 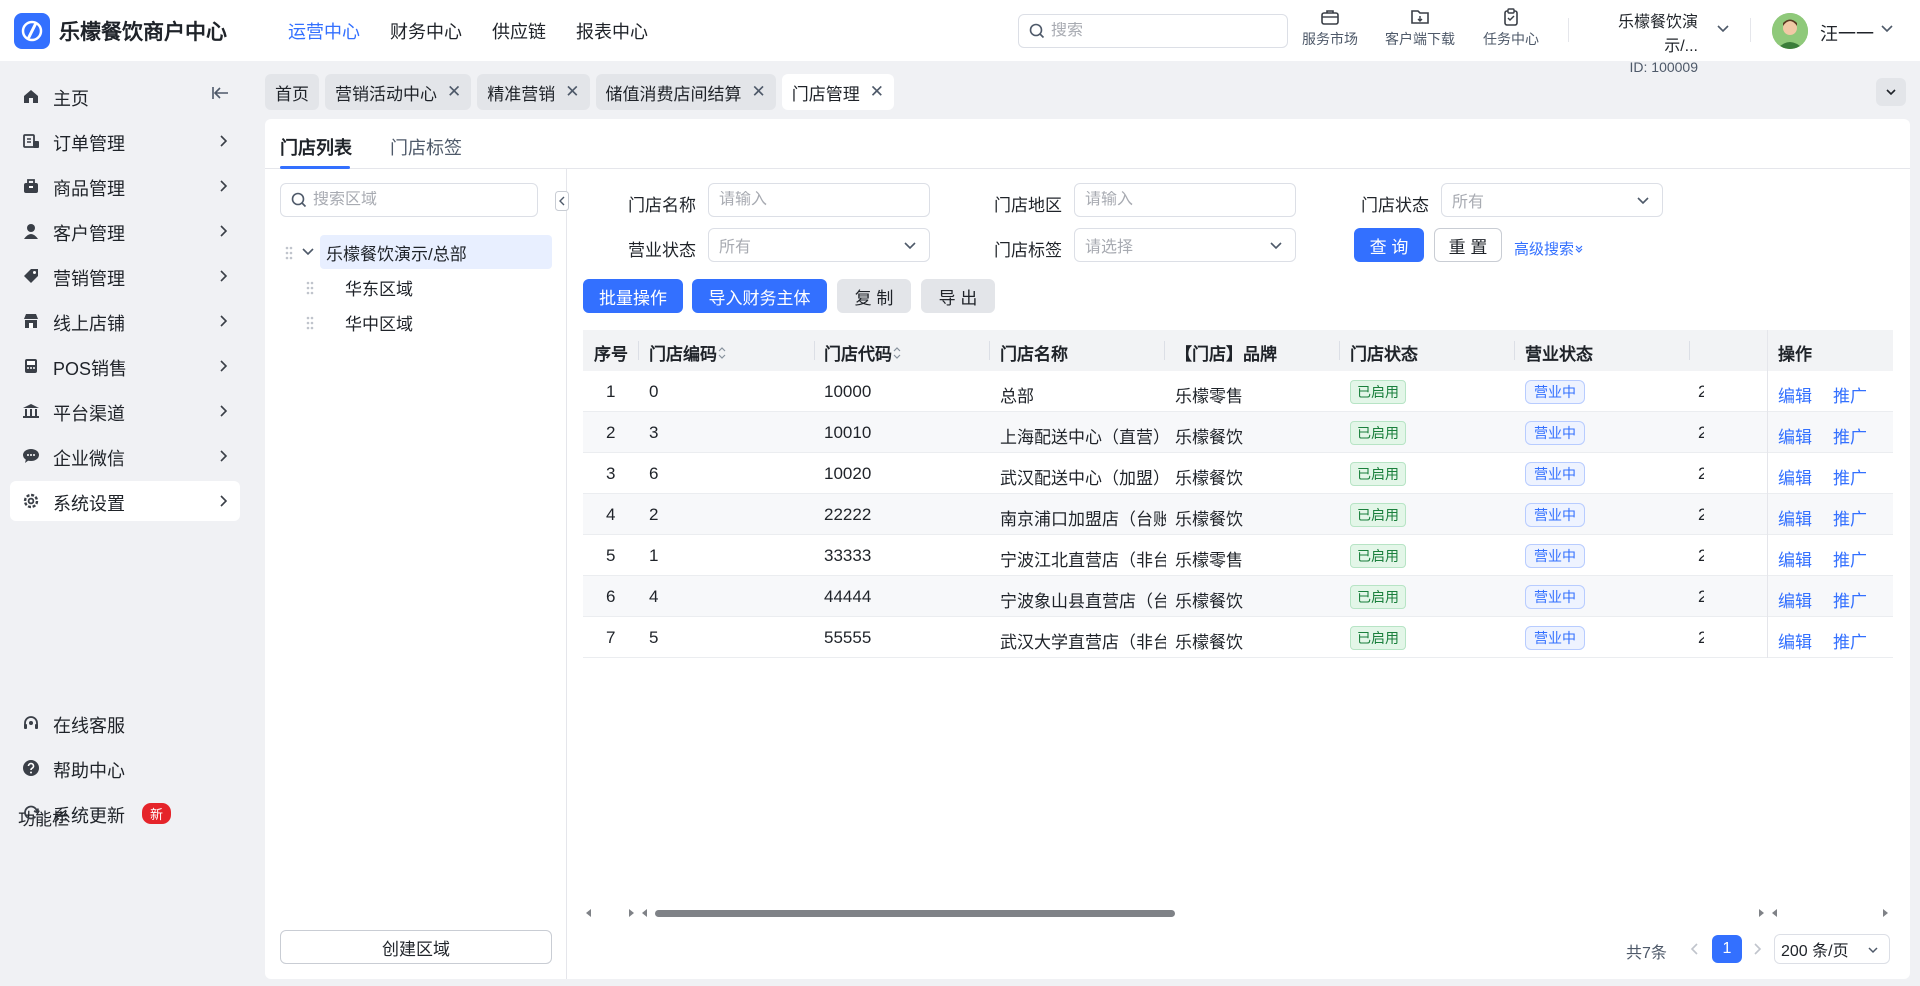 What do you see at coordinates (292, 92) in the screenshot?
I see `page-tab: 首页` at bounding box center [292, 92].